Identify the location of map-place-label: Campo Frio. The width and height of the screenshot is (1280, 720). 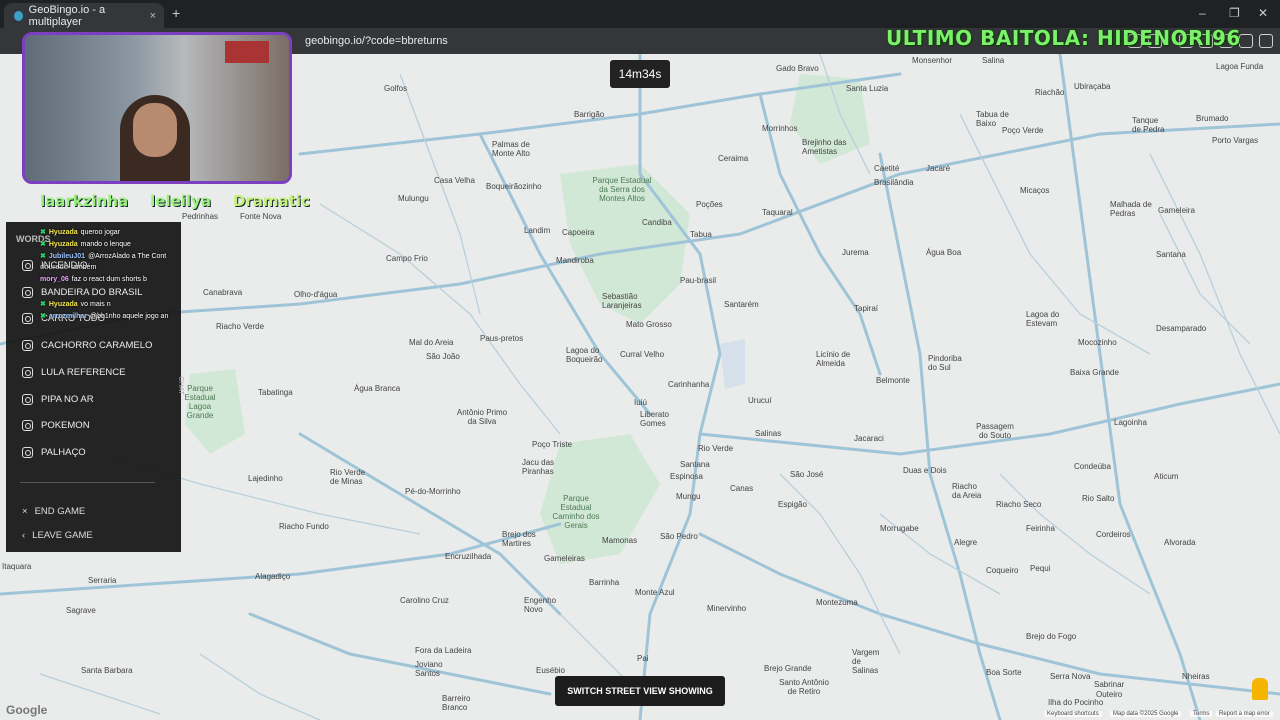
(407, 258).